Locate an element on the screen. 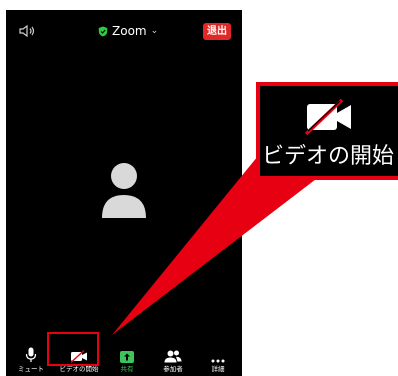  share-screen-icon is located at coordinates (127, 357).